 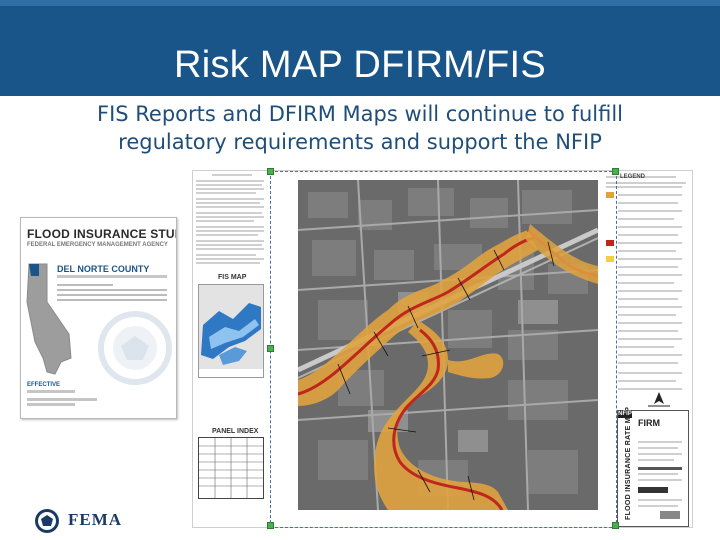 I want to click on nfip-tag: NFIP, so click(x=625, y=414).